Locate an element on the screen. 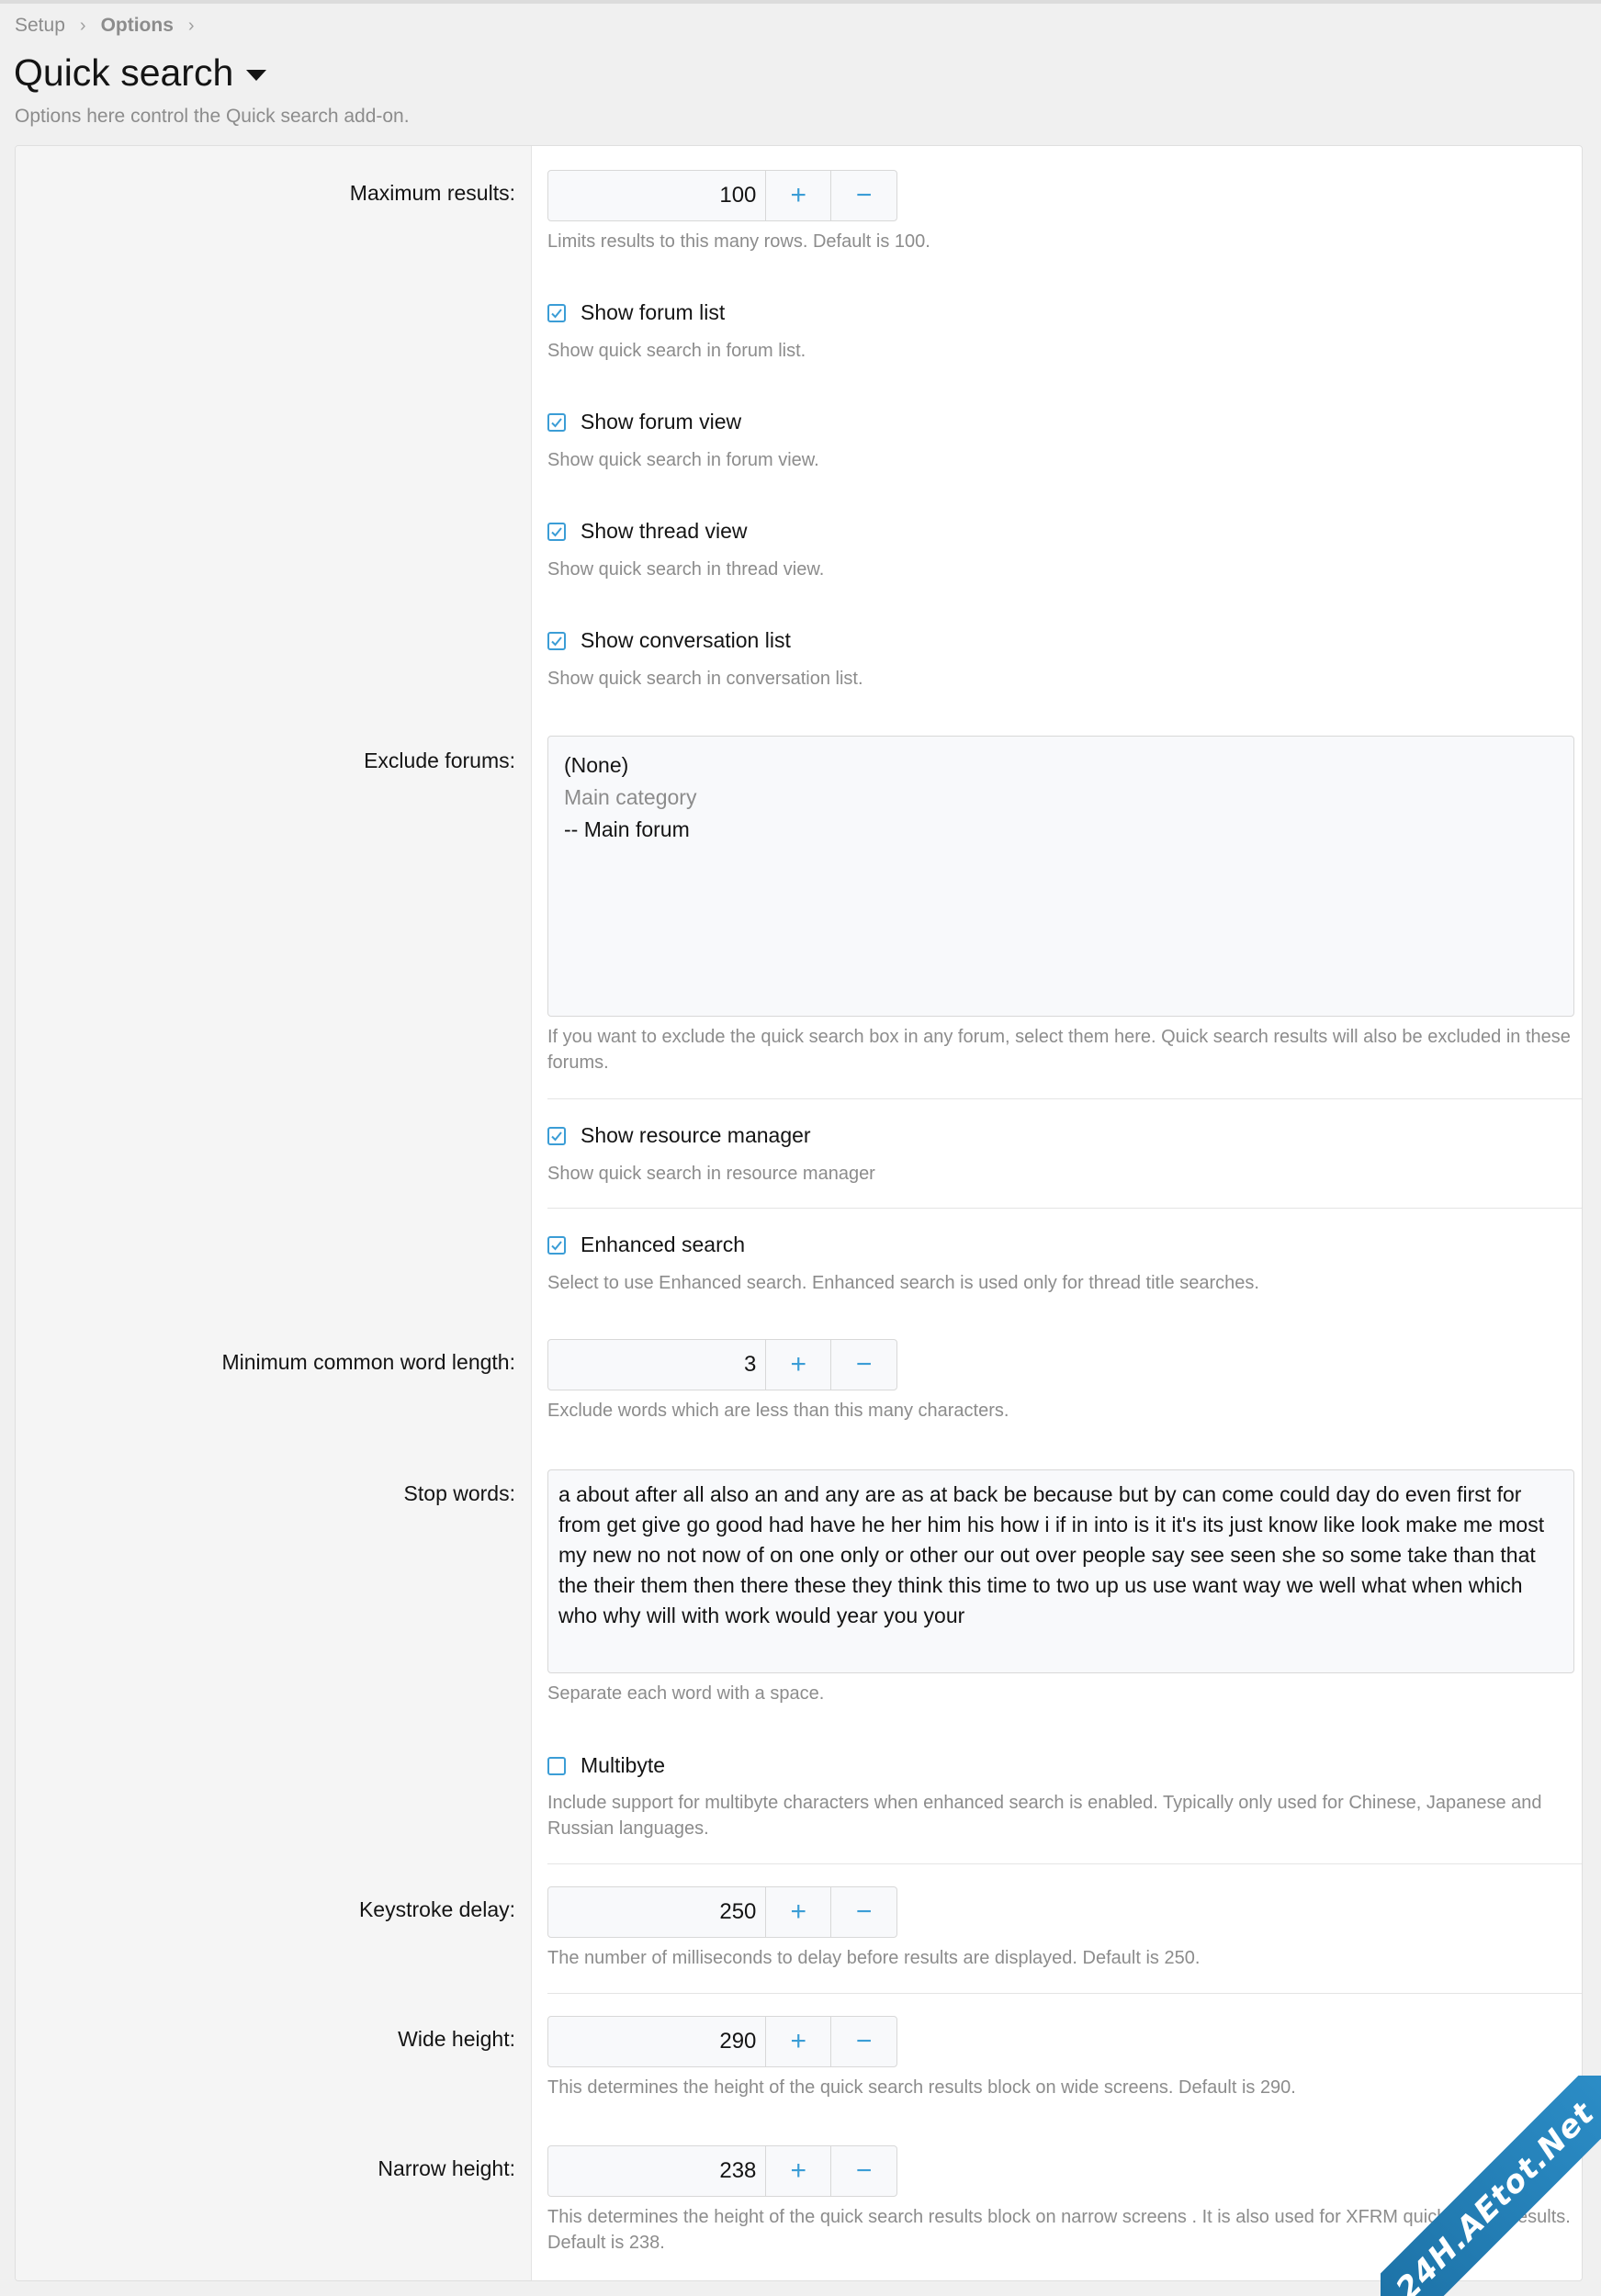 This screenshot has height=2296, width=1601. wide-height-decrement-button: − is located at coordinates (863, 2041).